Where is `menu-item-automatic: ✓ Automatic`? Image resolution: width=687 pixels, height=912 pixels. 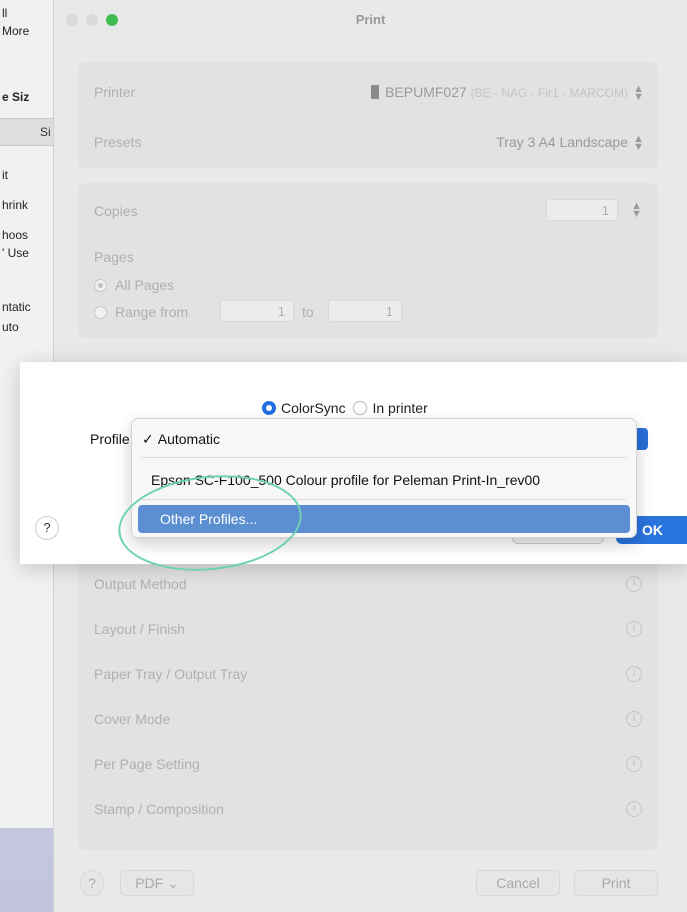
menu-item-automatic: ✓ Automatic is located at coordinates (384, 439).